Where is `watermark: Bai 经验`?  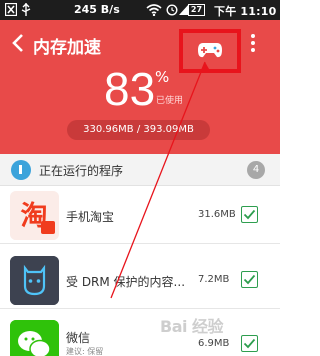 watermark: Bai 经验 is located at coordinates (192, 326).